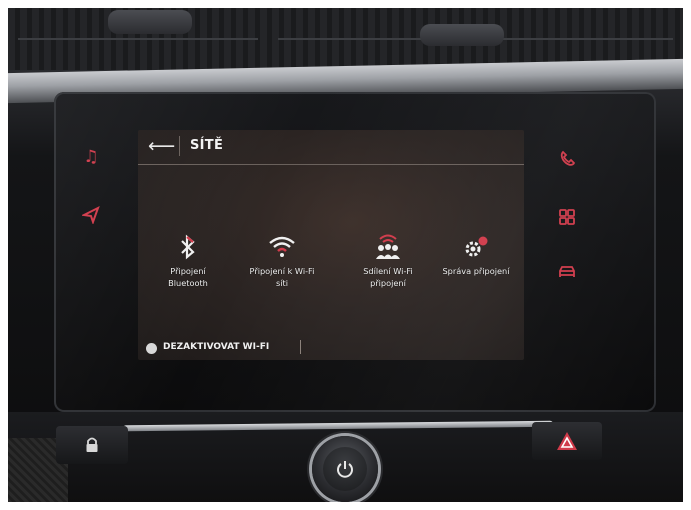 The width and height of the screenshot is (691, 510). I want to click on tile-label: připojení, so click(388, 283).